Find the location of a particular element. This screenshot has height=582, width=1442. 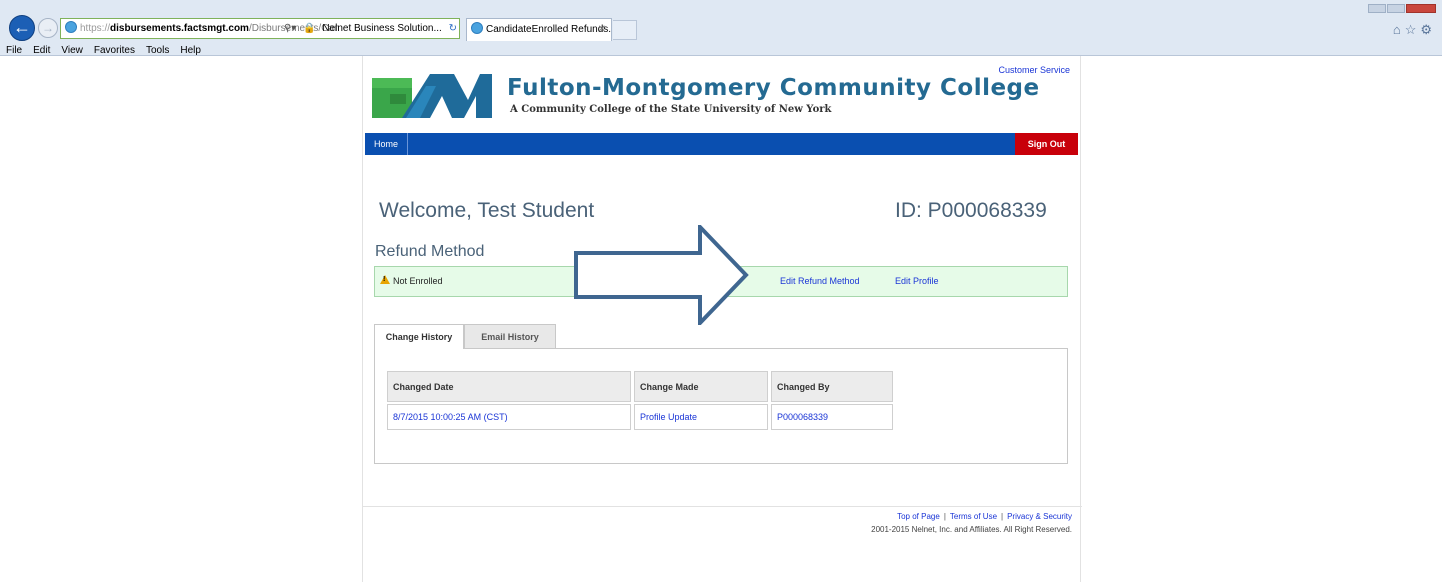

sign-out-button: Sign Out is located at coordinates (1046, 144).